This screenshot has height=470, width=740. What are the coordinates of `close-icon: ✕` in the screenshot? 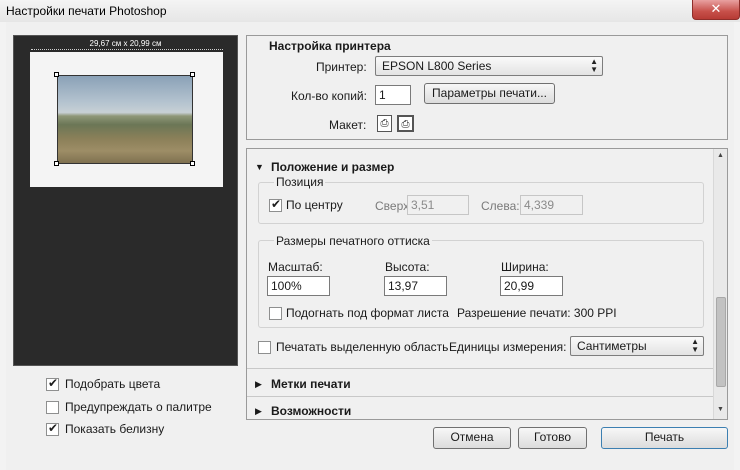 It's located at (716, 8).